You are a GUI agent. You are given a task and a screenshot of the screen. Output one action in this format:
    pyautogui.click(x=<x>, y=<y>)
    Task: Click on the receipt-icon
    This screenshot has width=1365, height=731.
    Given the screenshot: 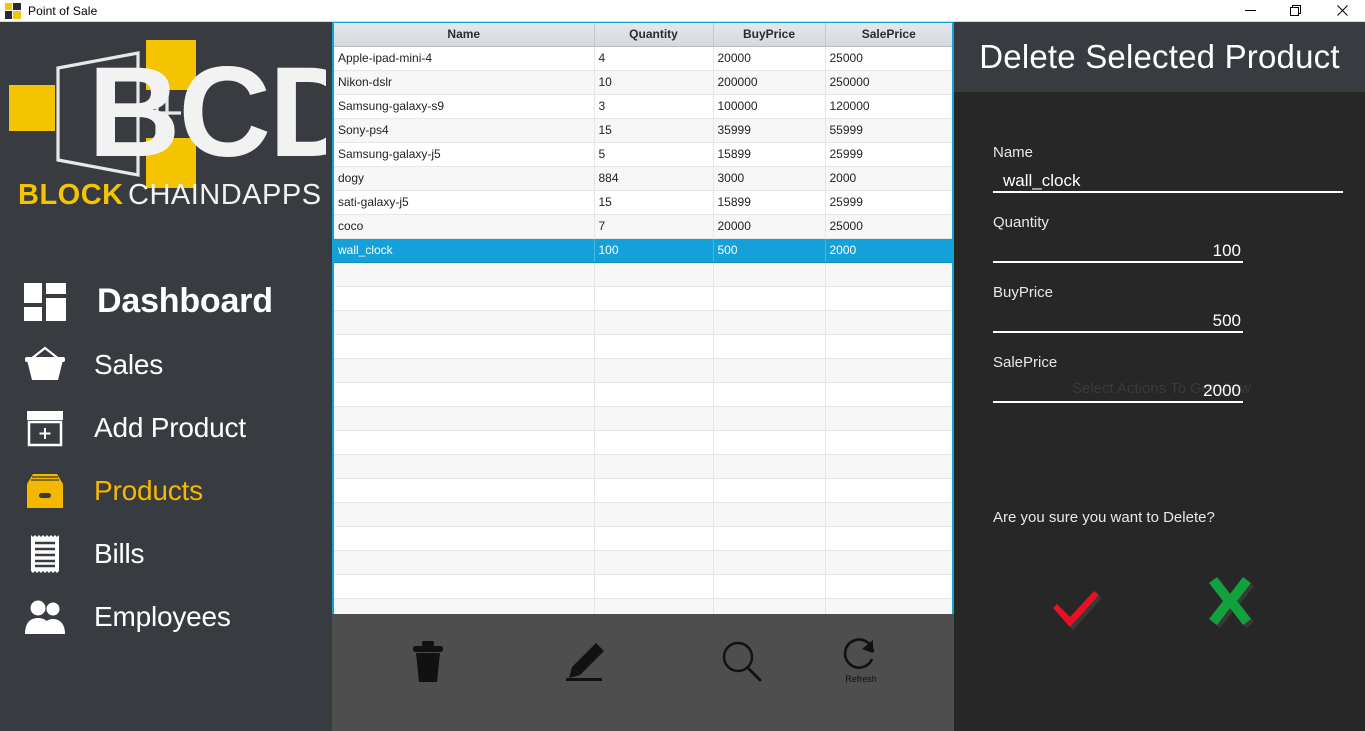 What is the action you would take?
    pyautogui.click(x=45, y=554)
    